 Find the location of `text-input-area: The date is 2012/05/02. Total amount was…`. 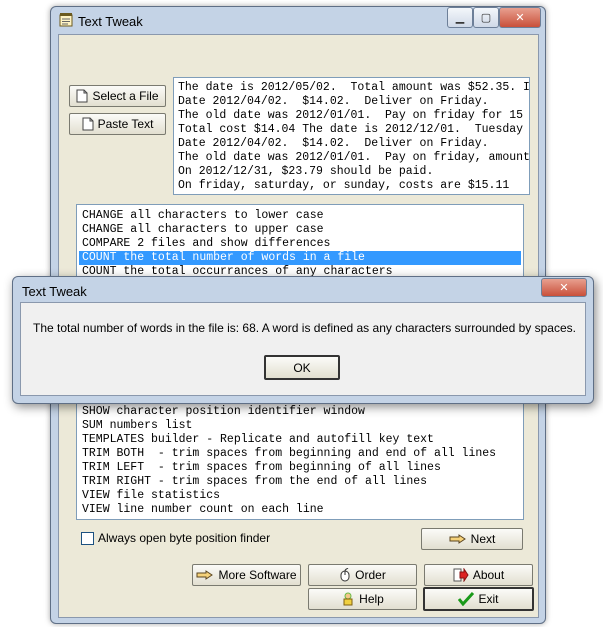

text-input-area: The date is 2012/05/02. Total amount was… is located at coordinates (351, 136).